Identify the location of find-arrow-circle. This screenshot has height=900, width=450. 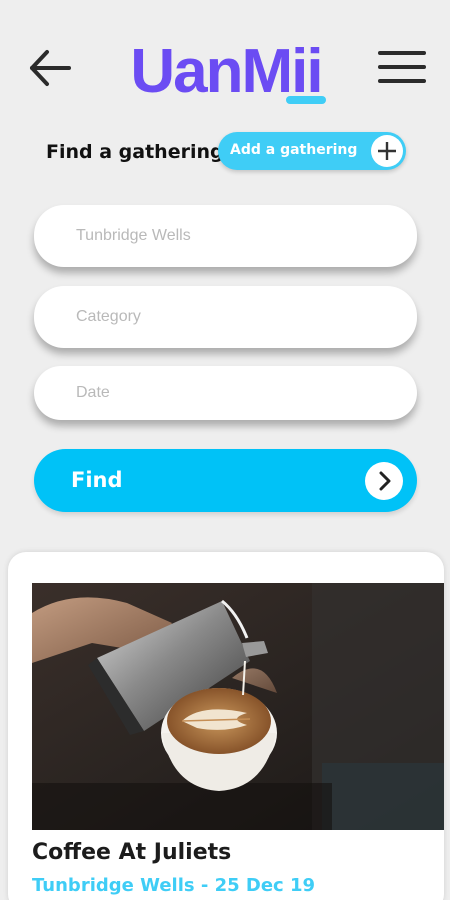
(384, 481).